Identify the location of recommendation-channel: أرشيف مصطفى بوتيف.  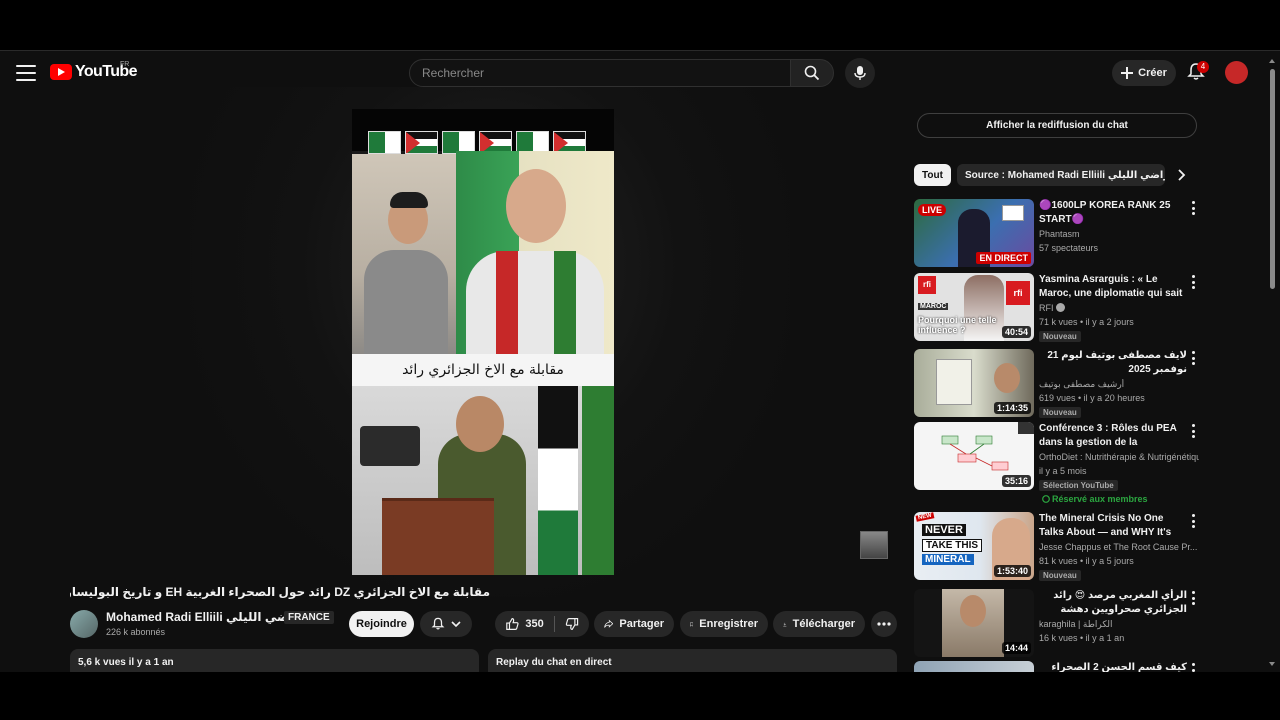
(1119, 384).